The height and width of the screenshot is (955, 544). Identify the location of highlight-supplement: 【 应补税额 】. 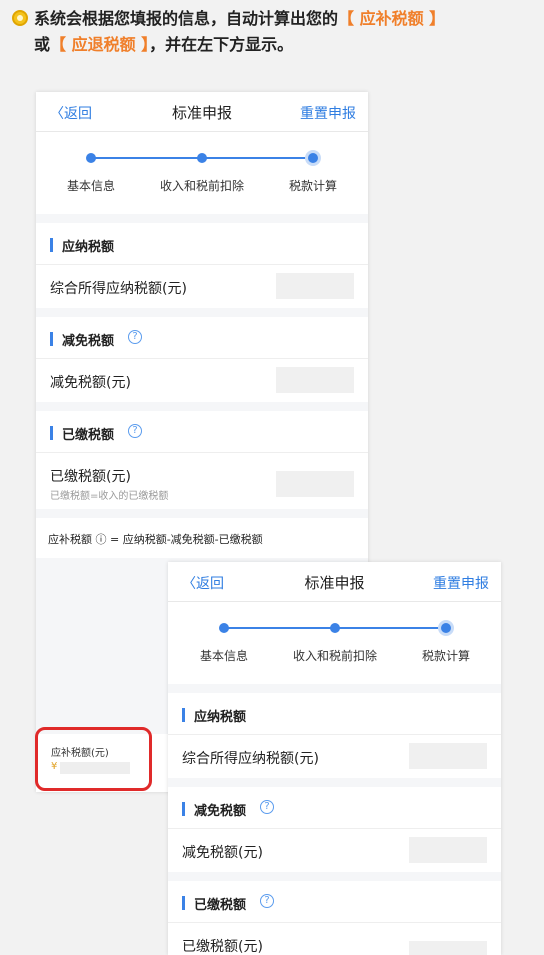
(392, 18).